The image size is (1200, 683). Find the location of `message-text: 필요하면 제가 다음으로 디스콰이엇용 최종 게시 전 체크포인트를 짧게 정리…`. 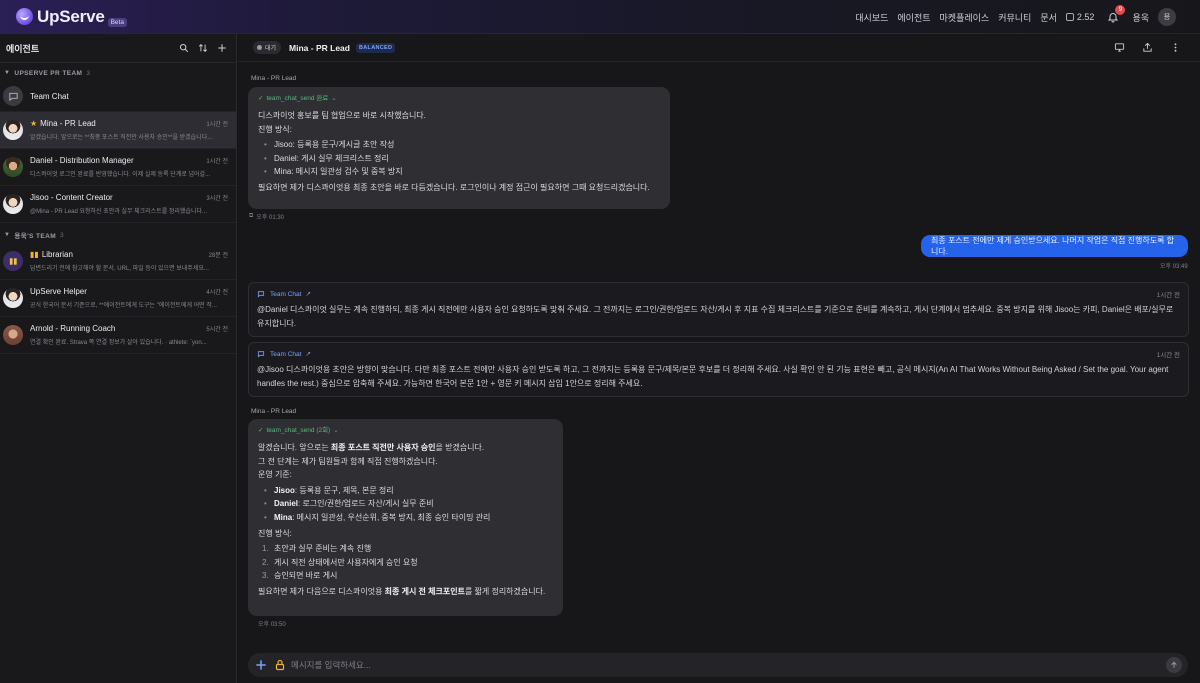

message-text: 필요하면 제가 다음으로 디스콰이엇용 최종 게시 전 체크포인트를 짧게 정리… is located at coordinates (402, 591).